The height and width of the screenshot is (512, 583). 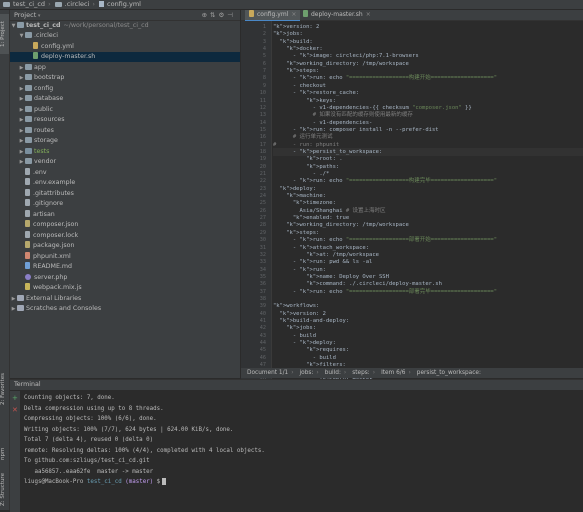 What do you see at coordinates (125, 99) in the screenshot?
I see `tree-item: ▶ database` at bounding box center [125, 99].